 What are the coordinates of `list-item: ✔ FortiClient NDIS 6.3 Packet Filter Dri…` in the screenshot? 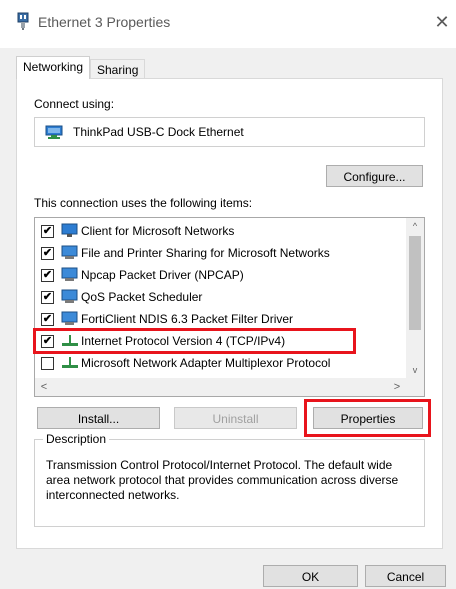 It's located at (223, 319).